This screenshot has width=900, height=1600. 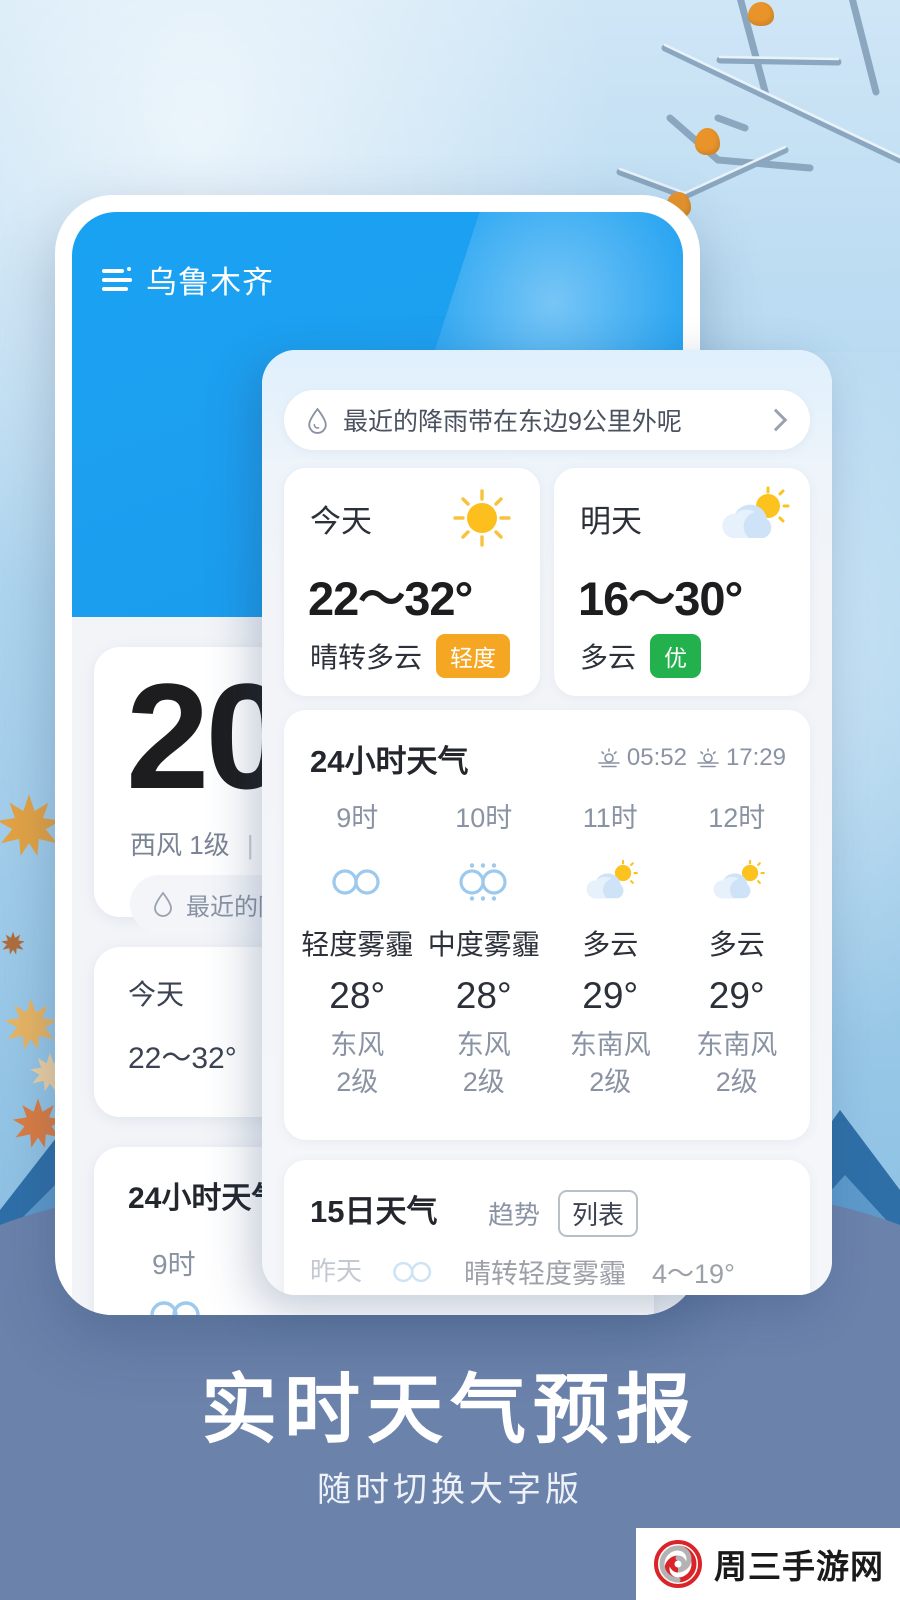 I want to click on chevron-right-icon, so click(x=776, y=420).